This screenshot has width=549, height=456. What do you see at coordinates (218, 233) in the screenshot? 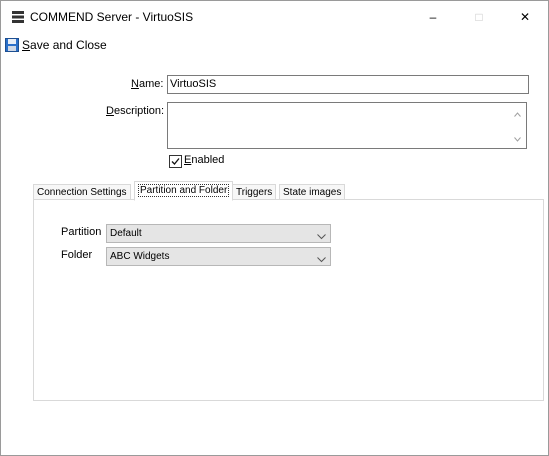
I see `partition-dropdown: Default` at bounding box center [218, 233].